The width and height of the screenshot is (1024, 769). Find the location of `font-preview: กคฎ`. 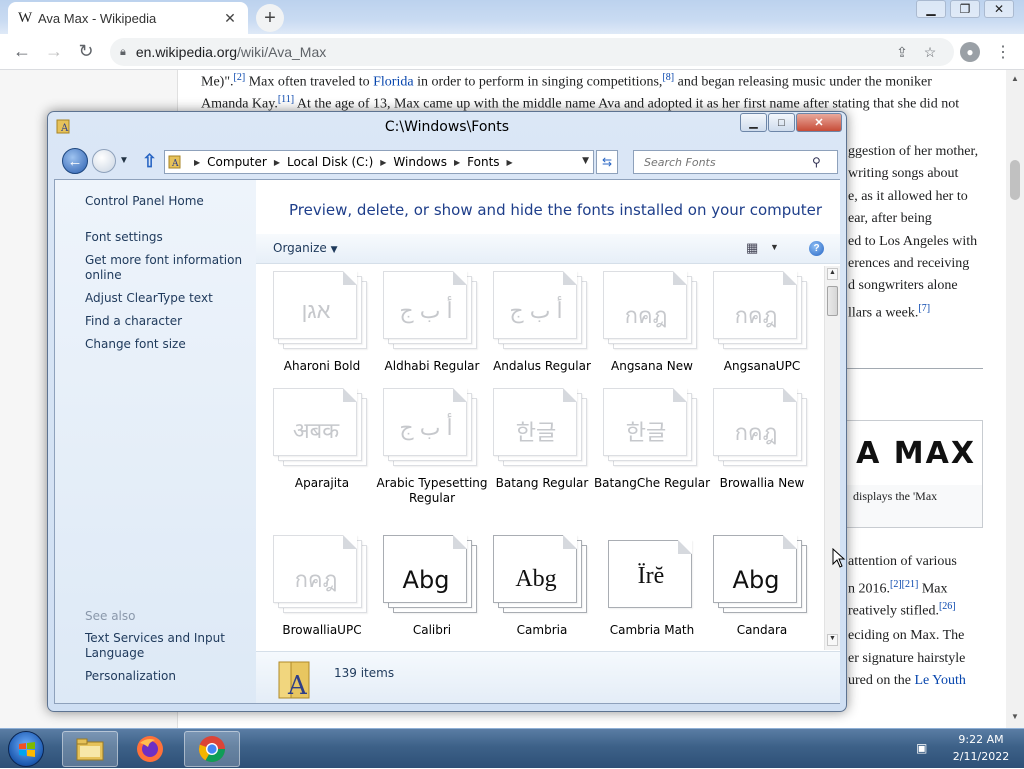

font-preview: กคฎ is located at coordinates (756, 315).